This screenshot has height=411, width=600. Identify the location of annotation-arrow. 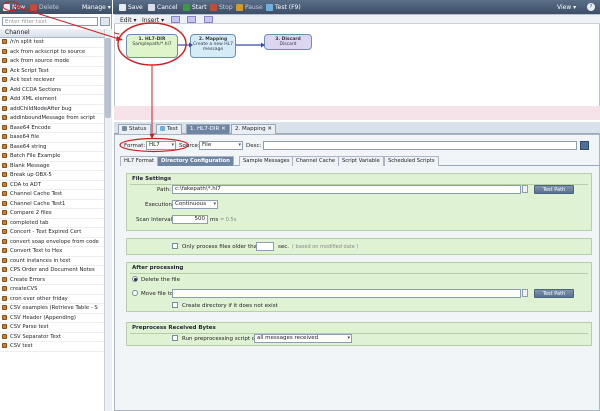
(68, 23).